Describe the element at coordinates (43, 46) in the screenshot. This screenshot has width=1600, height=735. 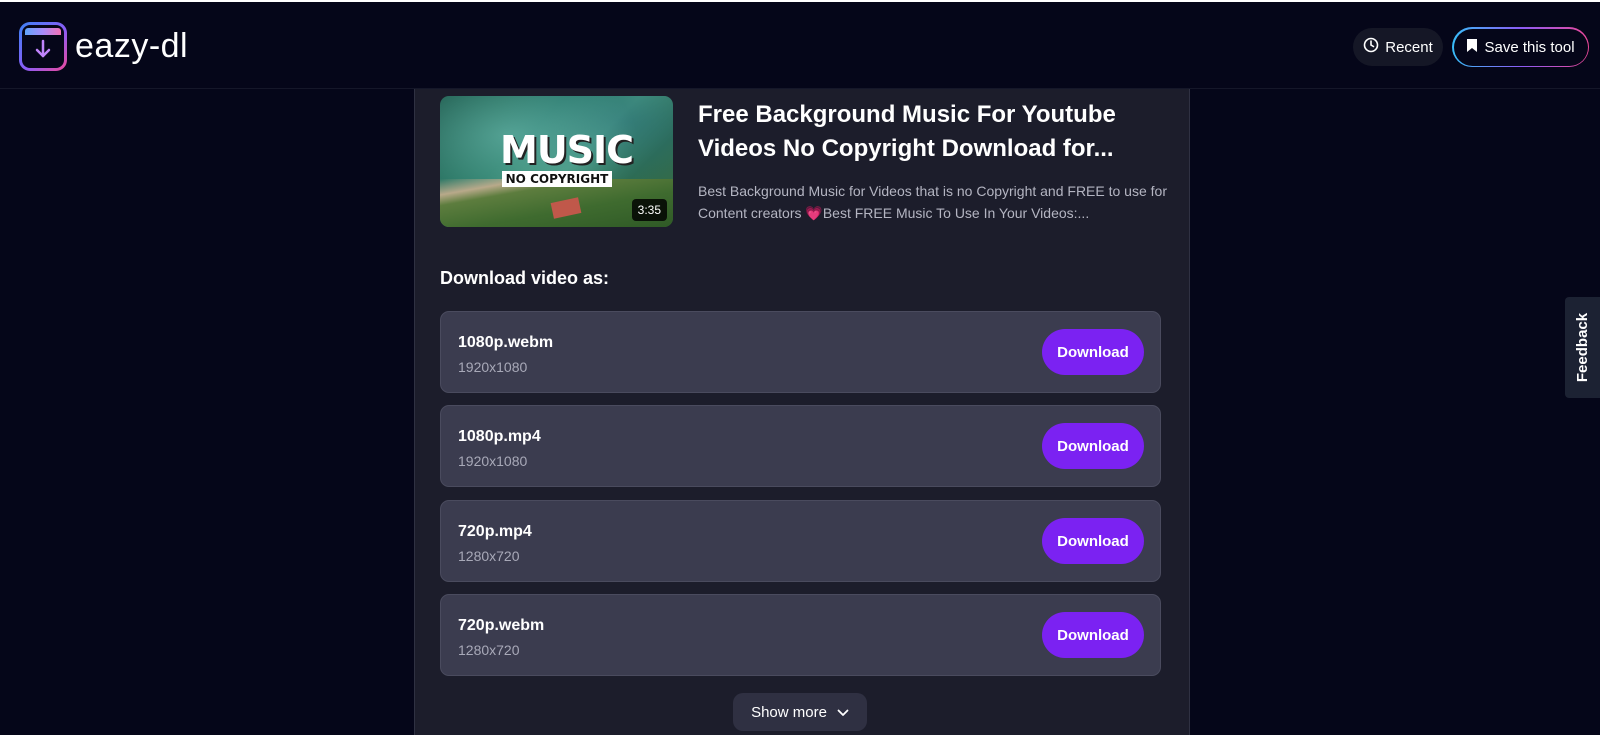
I see `download-arrow-icon` at that location.